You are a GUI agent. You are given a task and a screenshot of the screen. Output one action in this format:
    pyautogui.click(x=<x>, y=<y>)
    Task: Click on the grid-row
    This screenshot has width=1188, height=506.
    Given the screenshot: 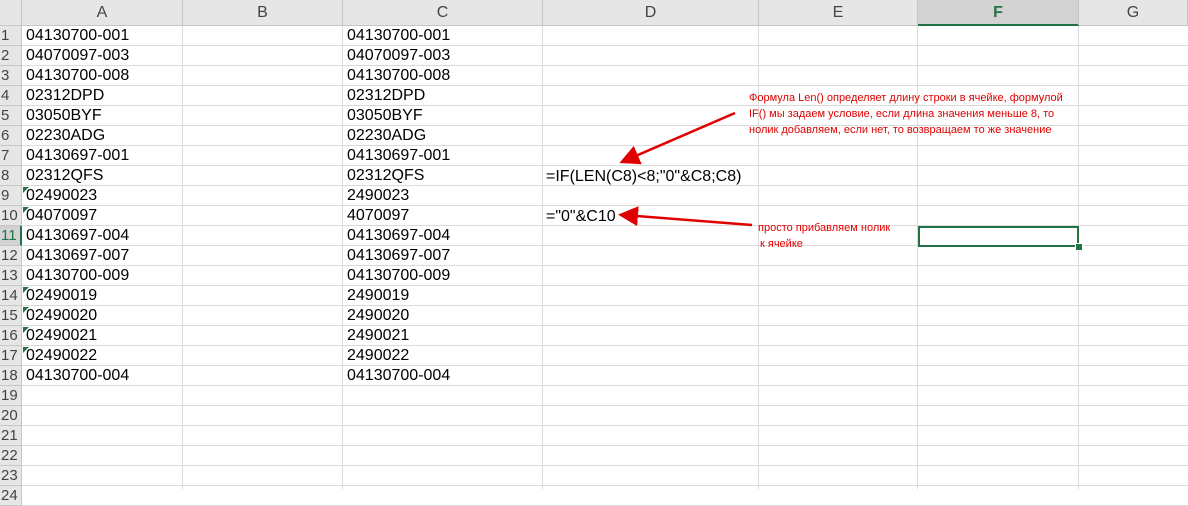 What is the action you would take?
    pyautogui.click(x=605, y=496)
    